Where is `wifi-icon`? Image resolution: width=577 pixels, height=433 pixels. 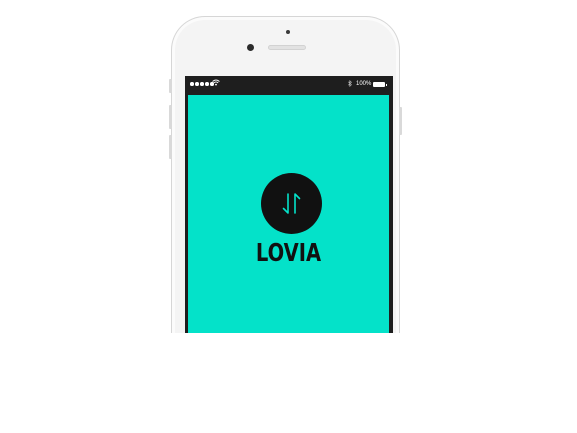
wifi-icon is located at coordinates (216, 84).